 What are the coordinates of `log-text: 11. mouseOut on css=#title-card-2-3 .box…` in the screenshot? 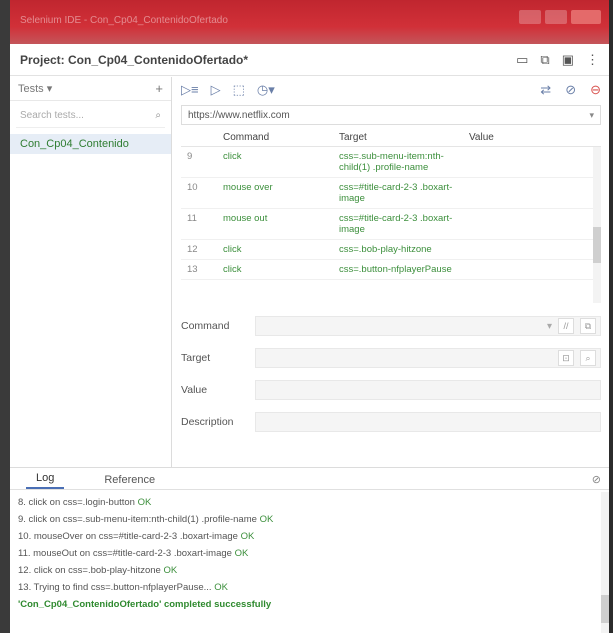 It's located at (125, 553).